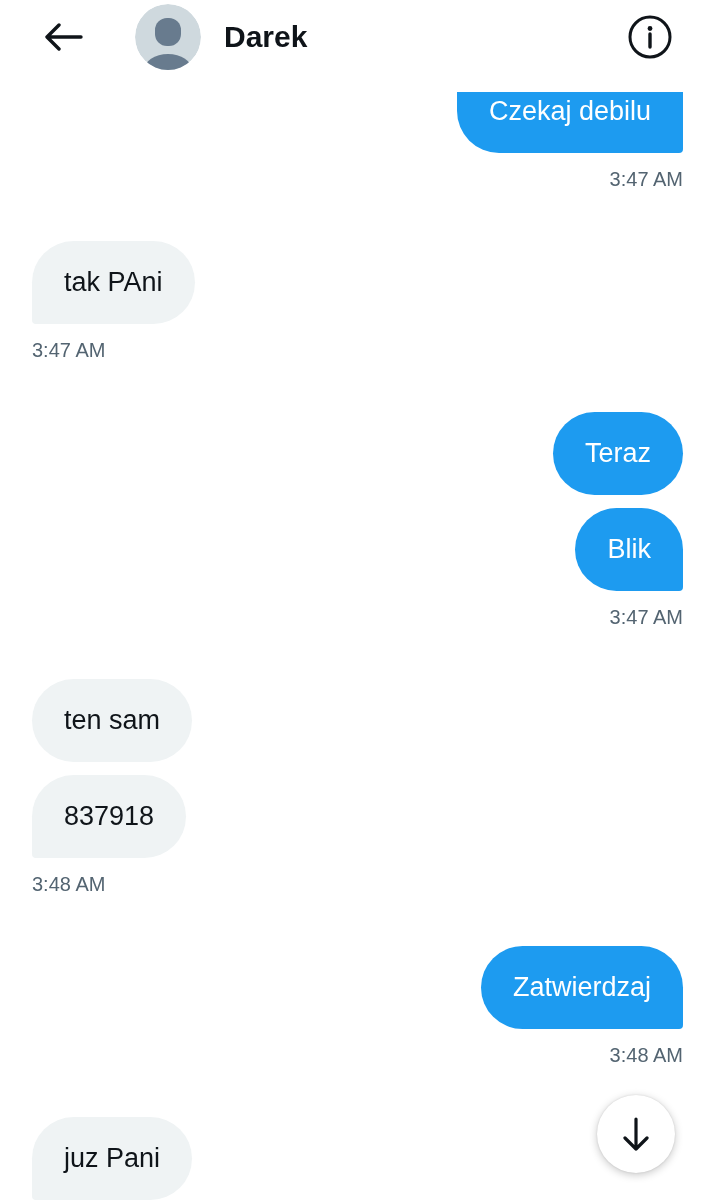  I want to click on avatar-icon, so click(168, 37).